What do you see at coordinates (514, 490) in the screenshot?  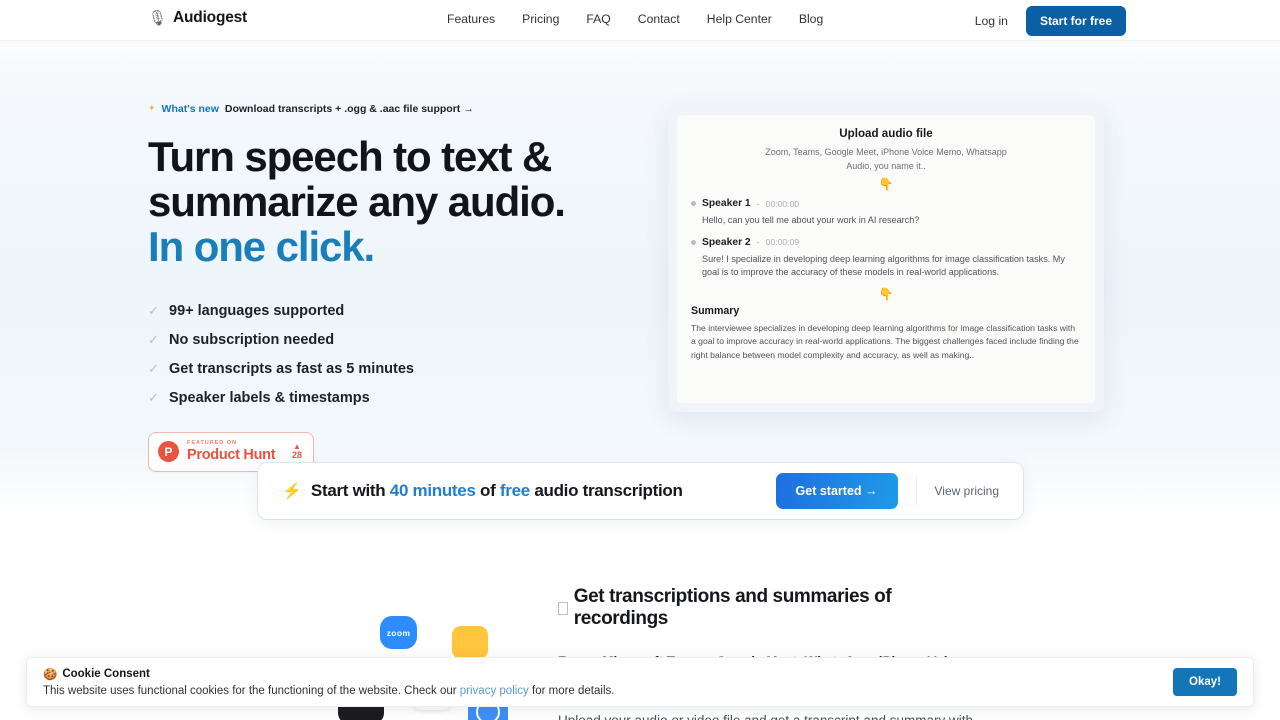 I see `cta-highlight-free: free` at bounding box center [514, 490].